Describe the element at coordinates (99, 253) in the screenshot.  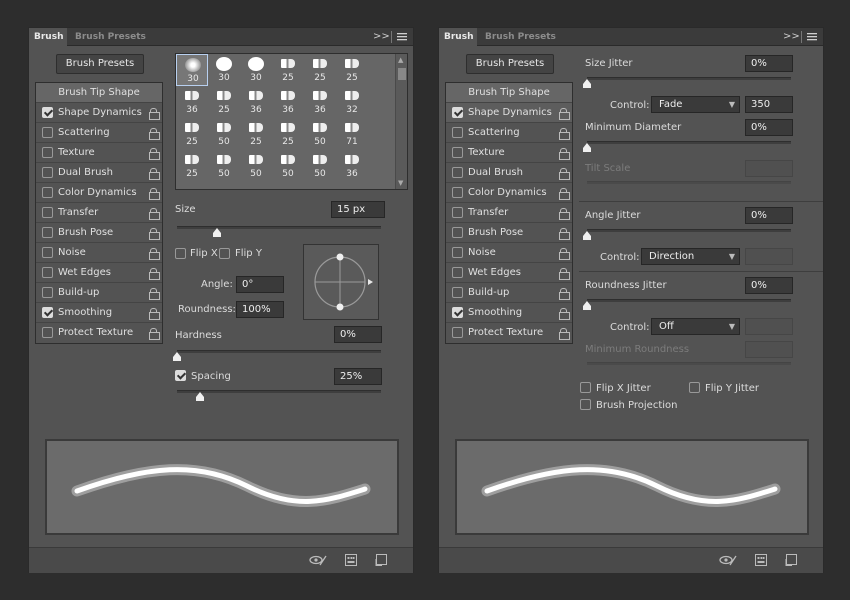
I see `list-item-noise: Noise` at that location.